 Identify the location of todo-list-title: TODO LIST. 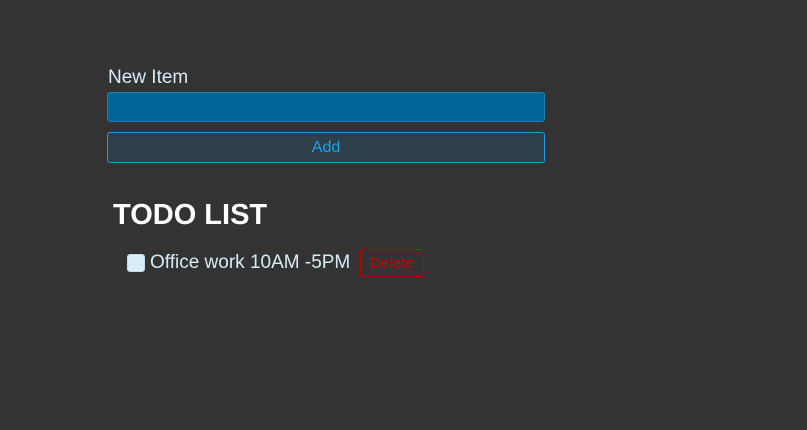
(190, 215).